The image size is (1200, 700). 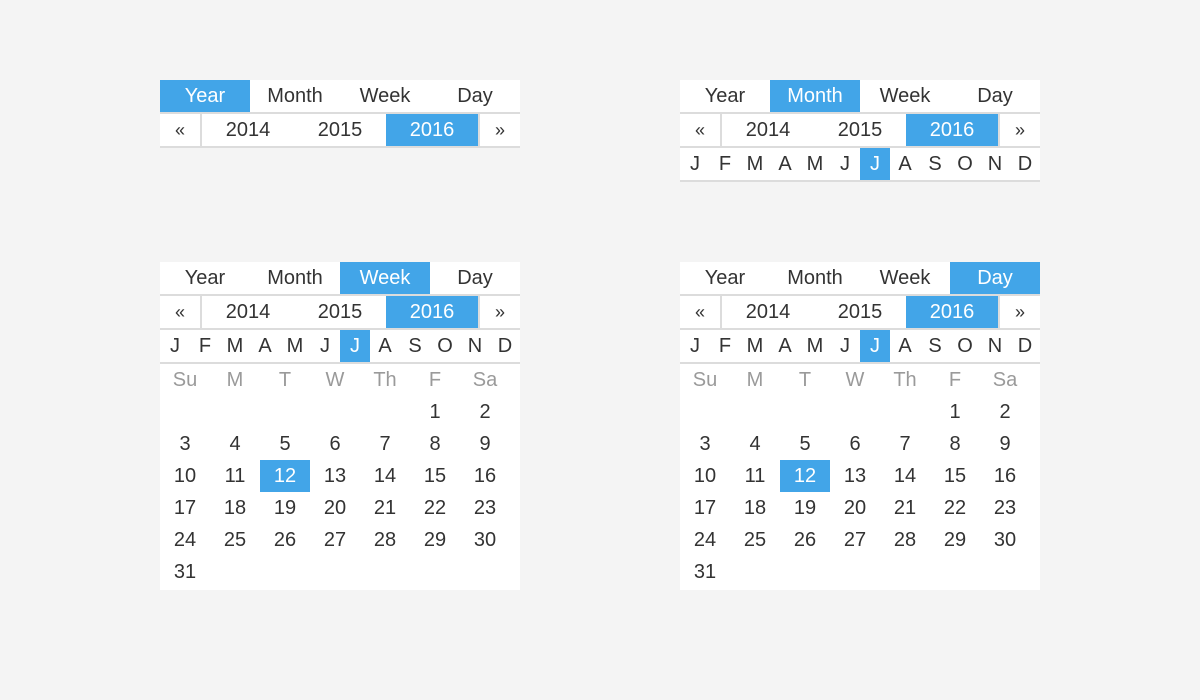 What do you see at coordinates (285, 444) in the screenshot?
I see `day-5: 5` at bounding box center [285, 444].